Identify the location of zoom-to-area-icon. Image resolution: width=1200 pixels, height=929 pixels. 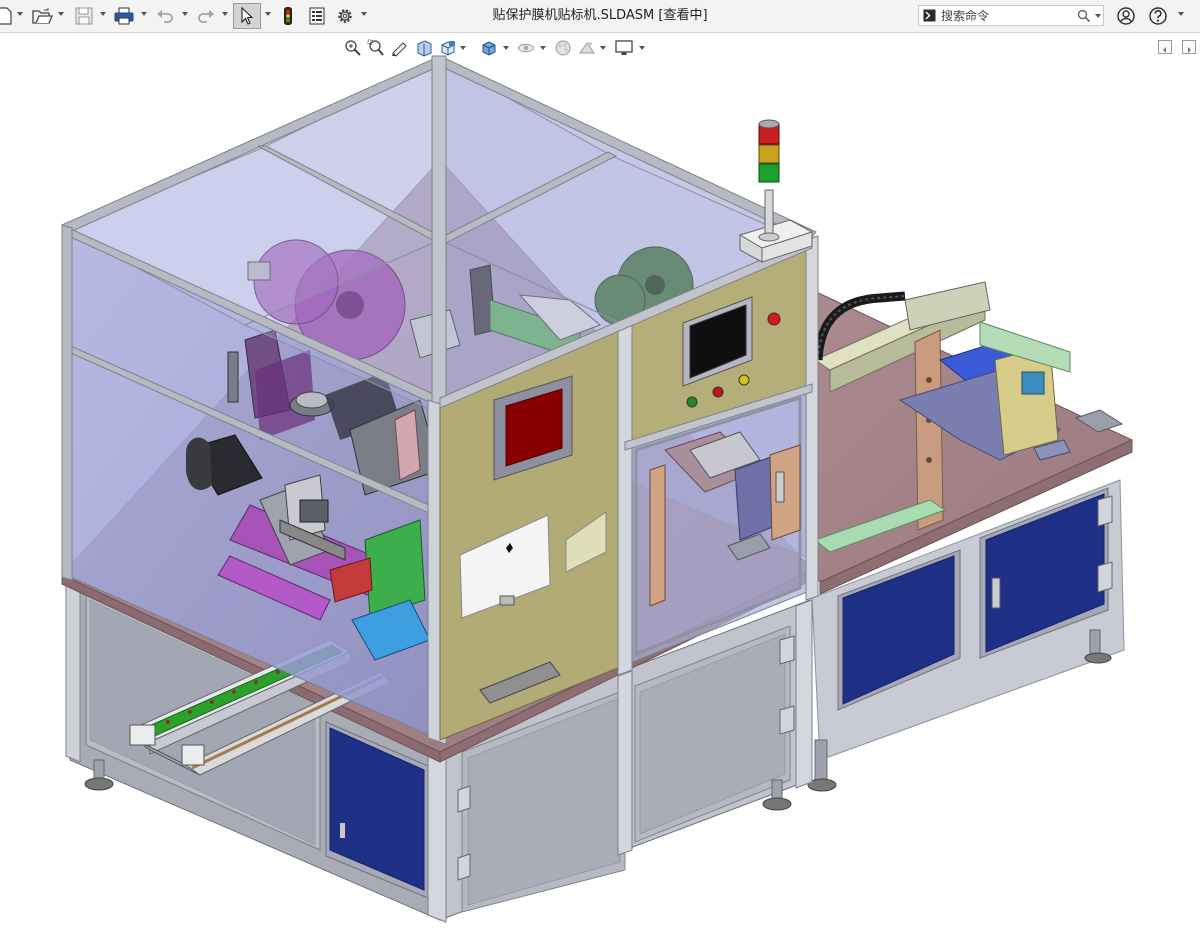
(375, 47).